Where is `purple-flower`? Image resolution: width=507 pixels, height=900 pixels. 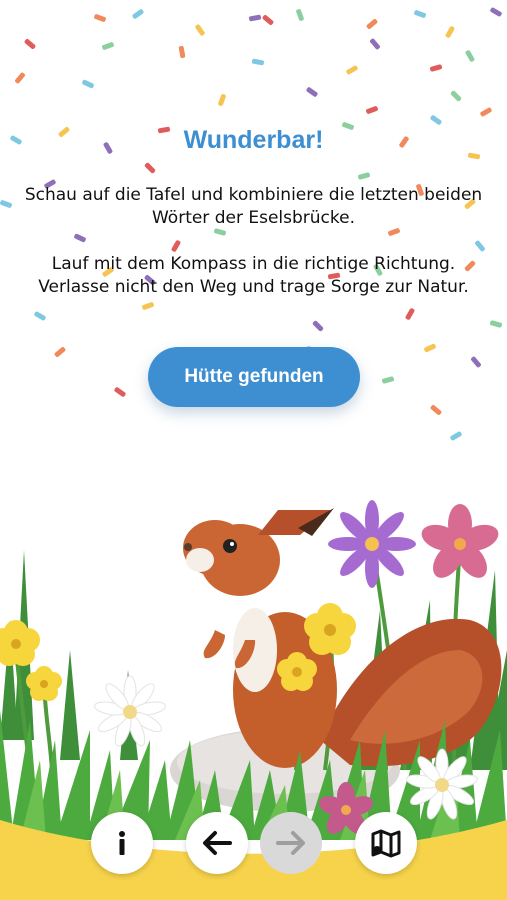
purple-flower is located at coordinates (372, 544).